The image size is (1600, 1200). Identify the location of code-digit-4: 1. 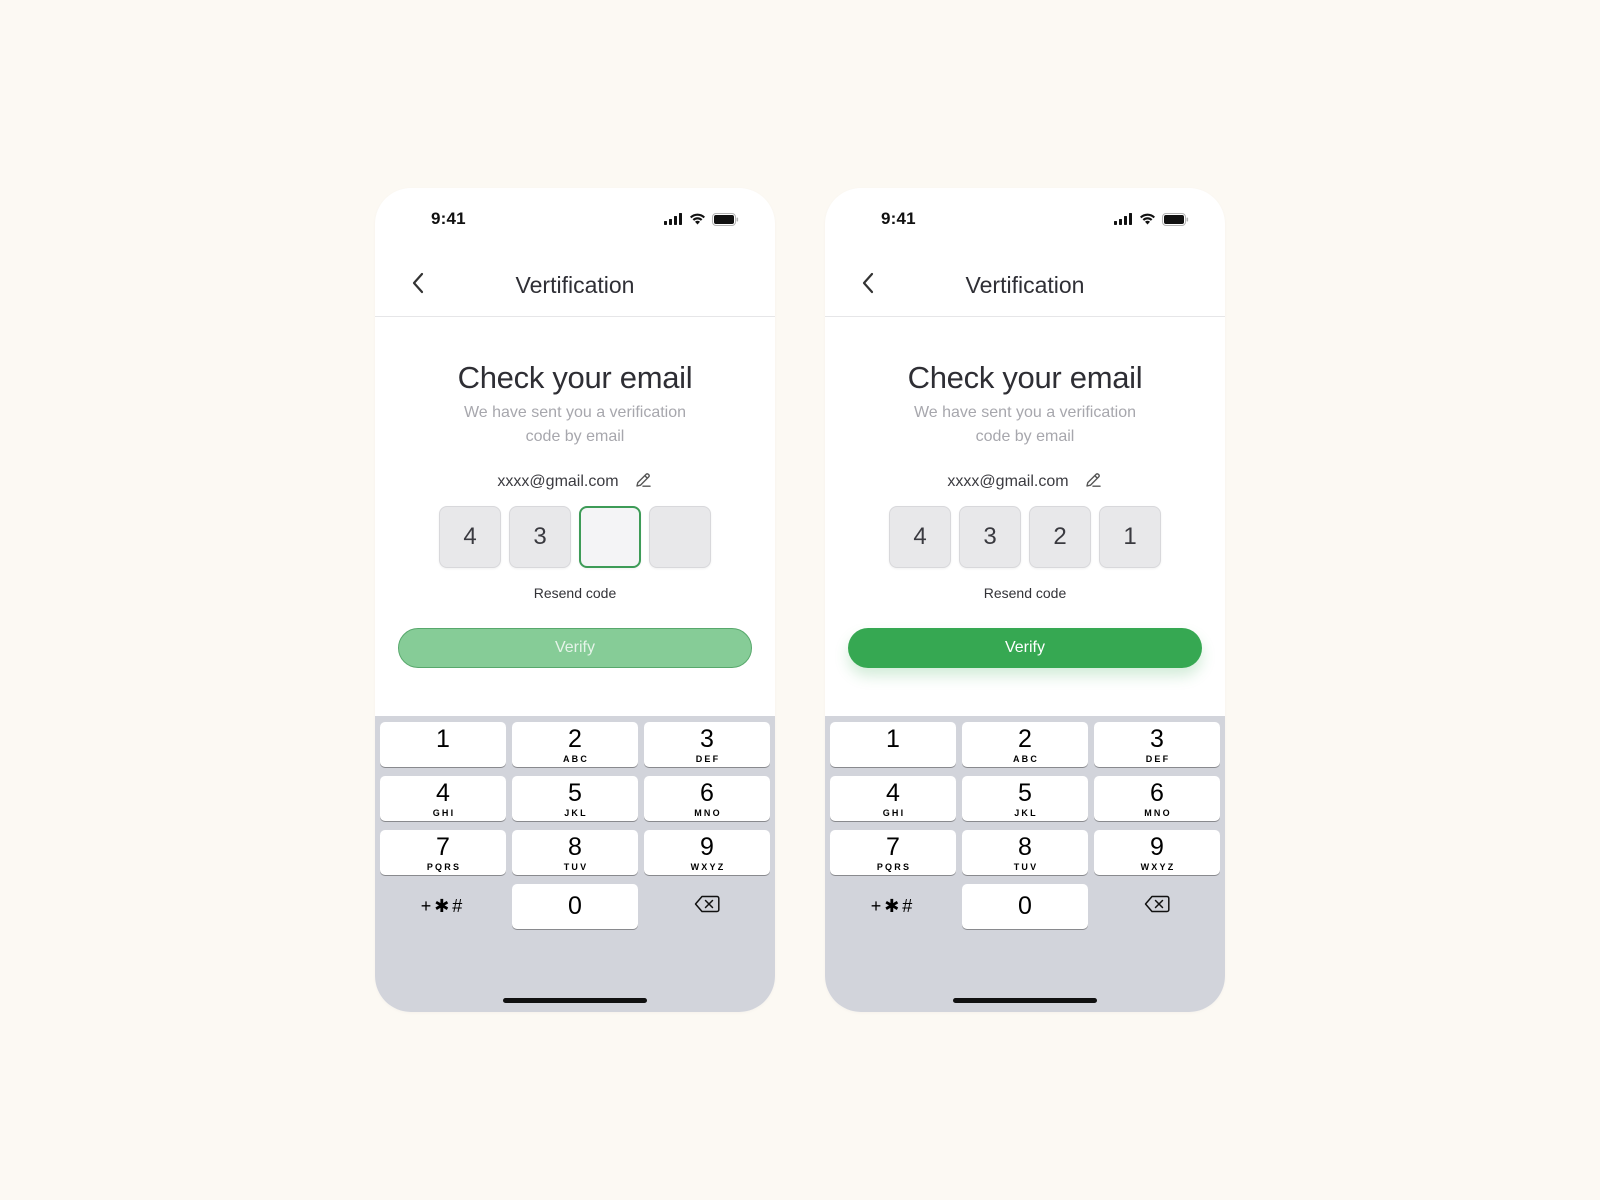
(1130, 537).